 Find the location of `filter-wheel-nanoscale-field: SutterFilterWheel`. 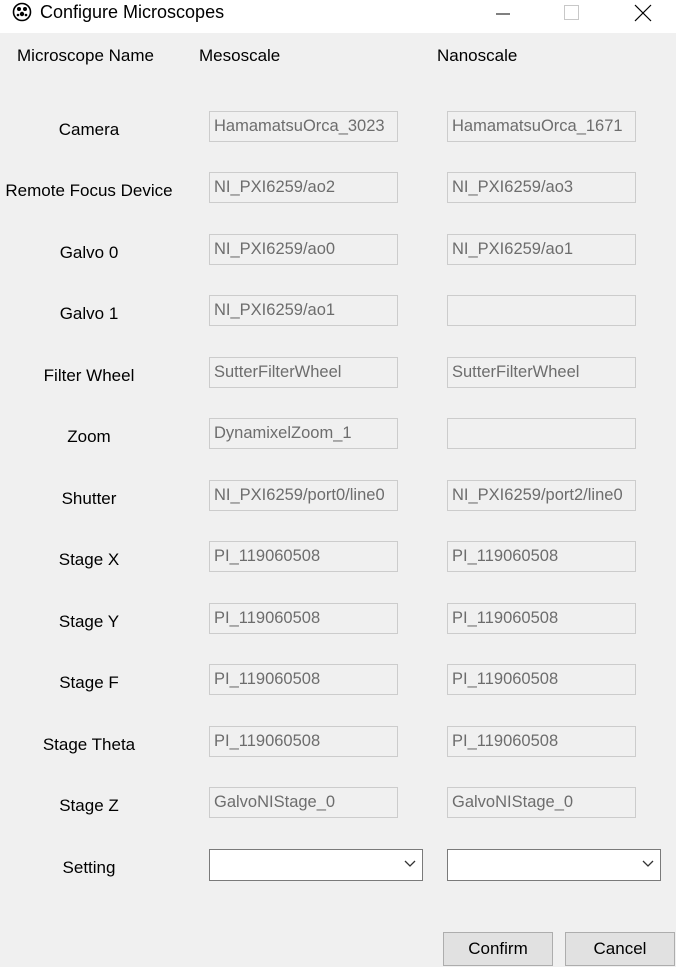

filter-wheel-nanoscale-field: SutterFilterWheel is located at coordinates (541, 372).